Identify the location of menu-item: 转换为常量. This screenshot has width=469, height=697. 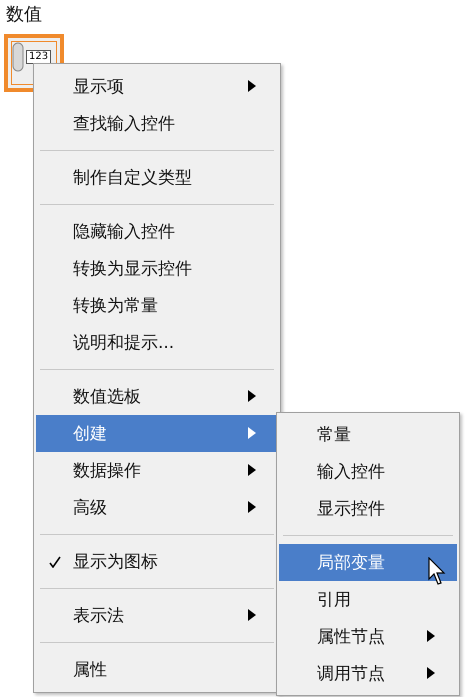
(157, 305).